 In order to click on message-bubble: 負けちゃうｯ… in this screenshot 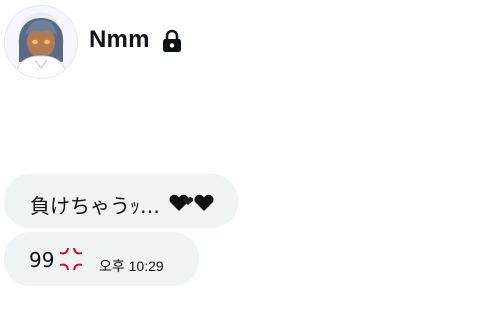, I will do `click(121, 201)`.